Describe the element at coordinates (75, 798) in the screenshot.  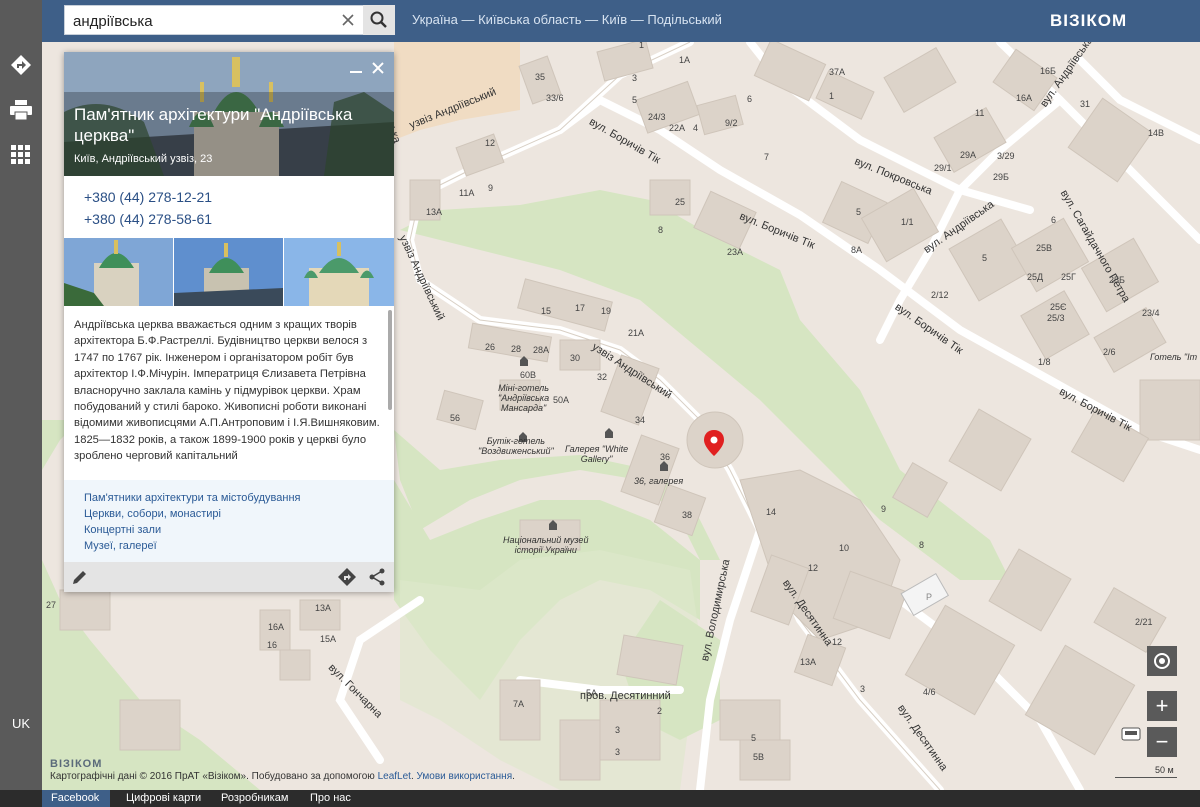
I see `footer-link-facebook: Facebook` at that location.